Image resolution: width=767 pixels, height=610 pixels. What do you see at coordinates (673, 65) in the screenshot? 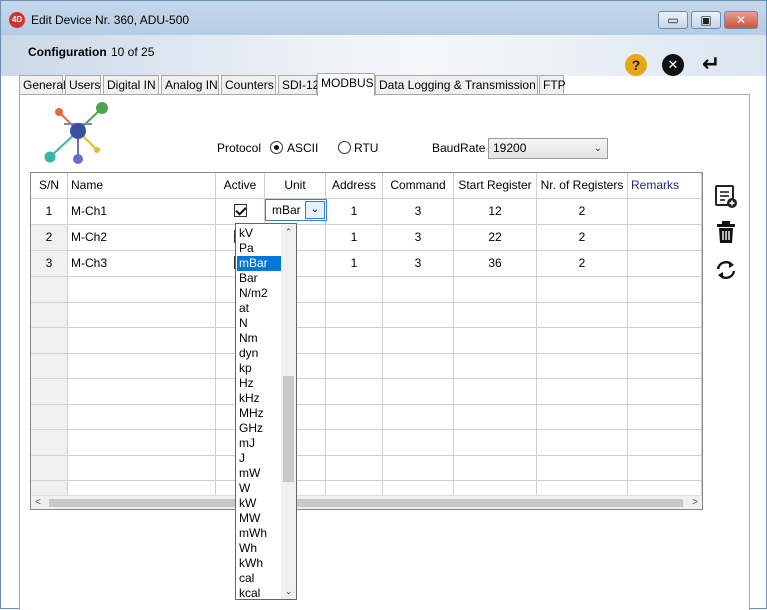
I see `close-icon: ✕` at bounding box center [673, 65].